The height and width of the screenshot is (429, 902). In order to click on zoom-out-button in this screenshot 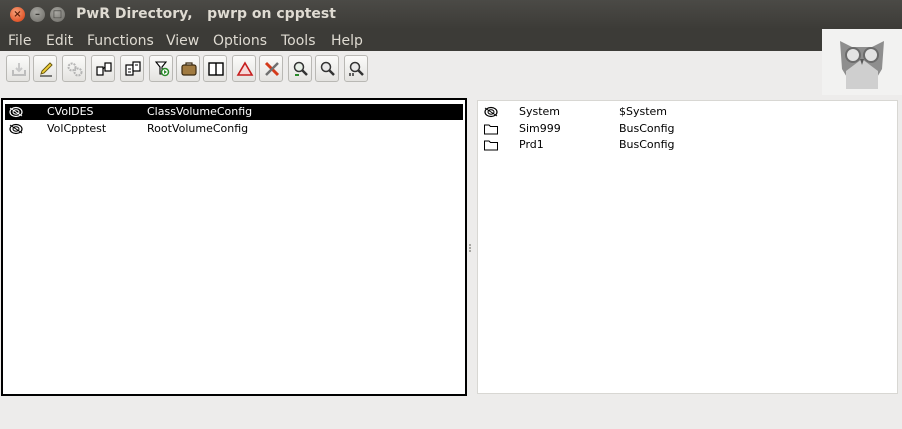, I will do `click(356, 68)`.